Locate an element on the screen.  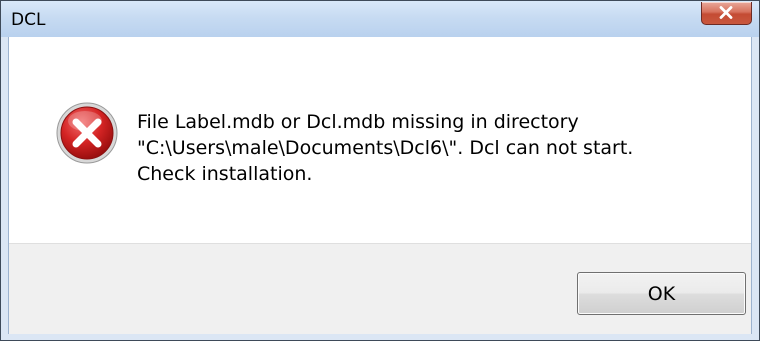
close-button is located at coordinates (726, 13).